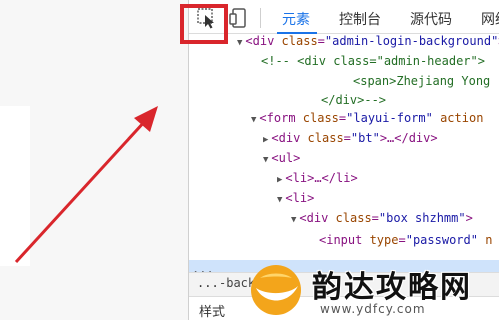 The image size is (499, 320). I want to click on tab-styles: 样式, so click(212, 310).